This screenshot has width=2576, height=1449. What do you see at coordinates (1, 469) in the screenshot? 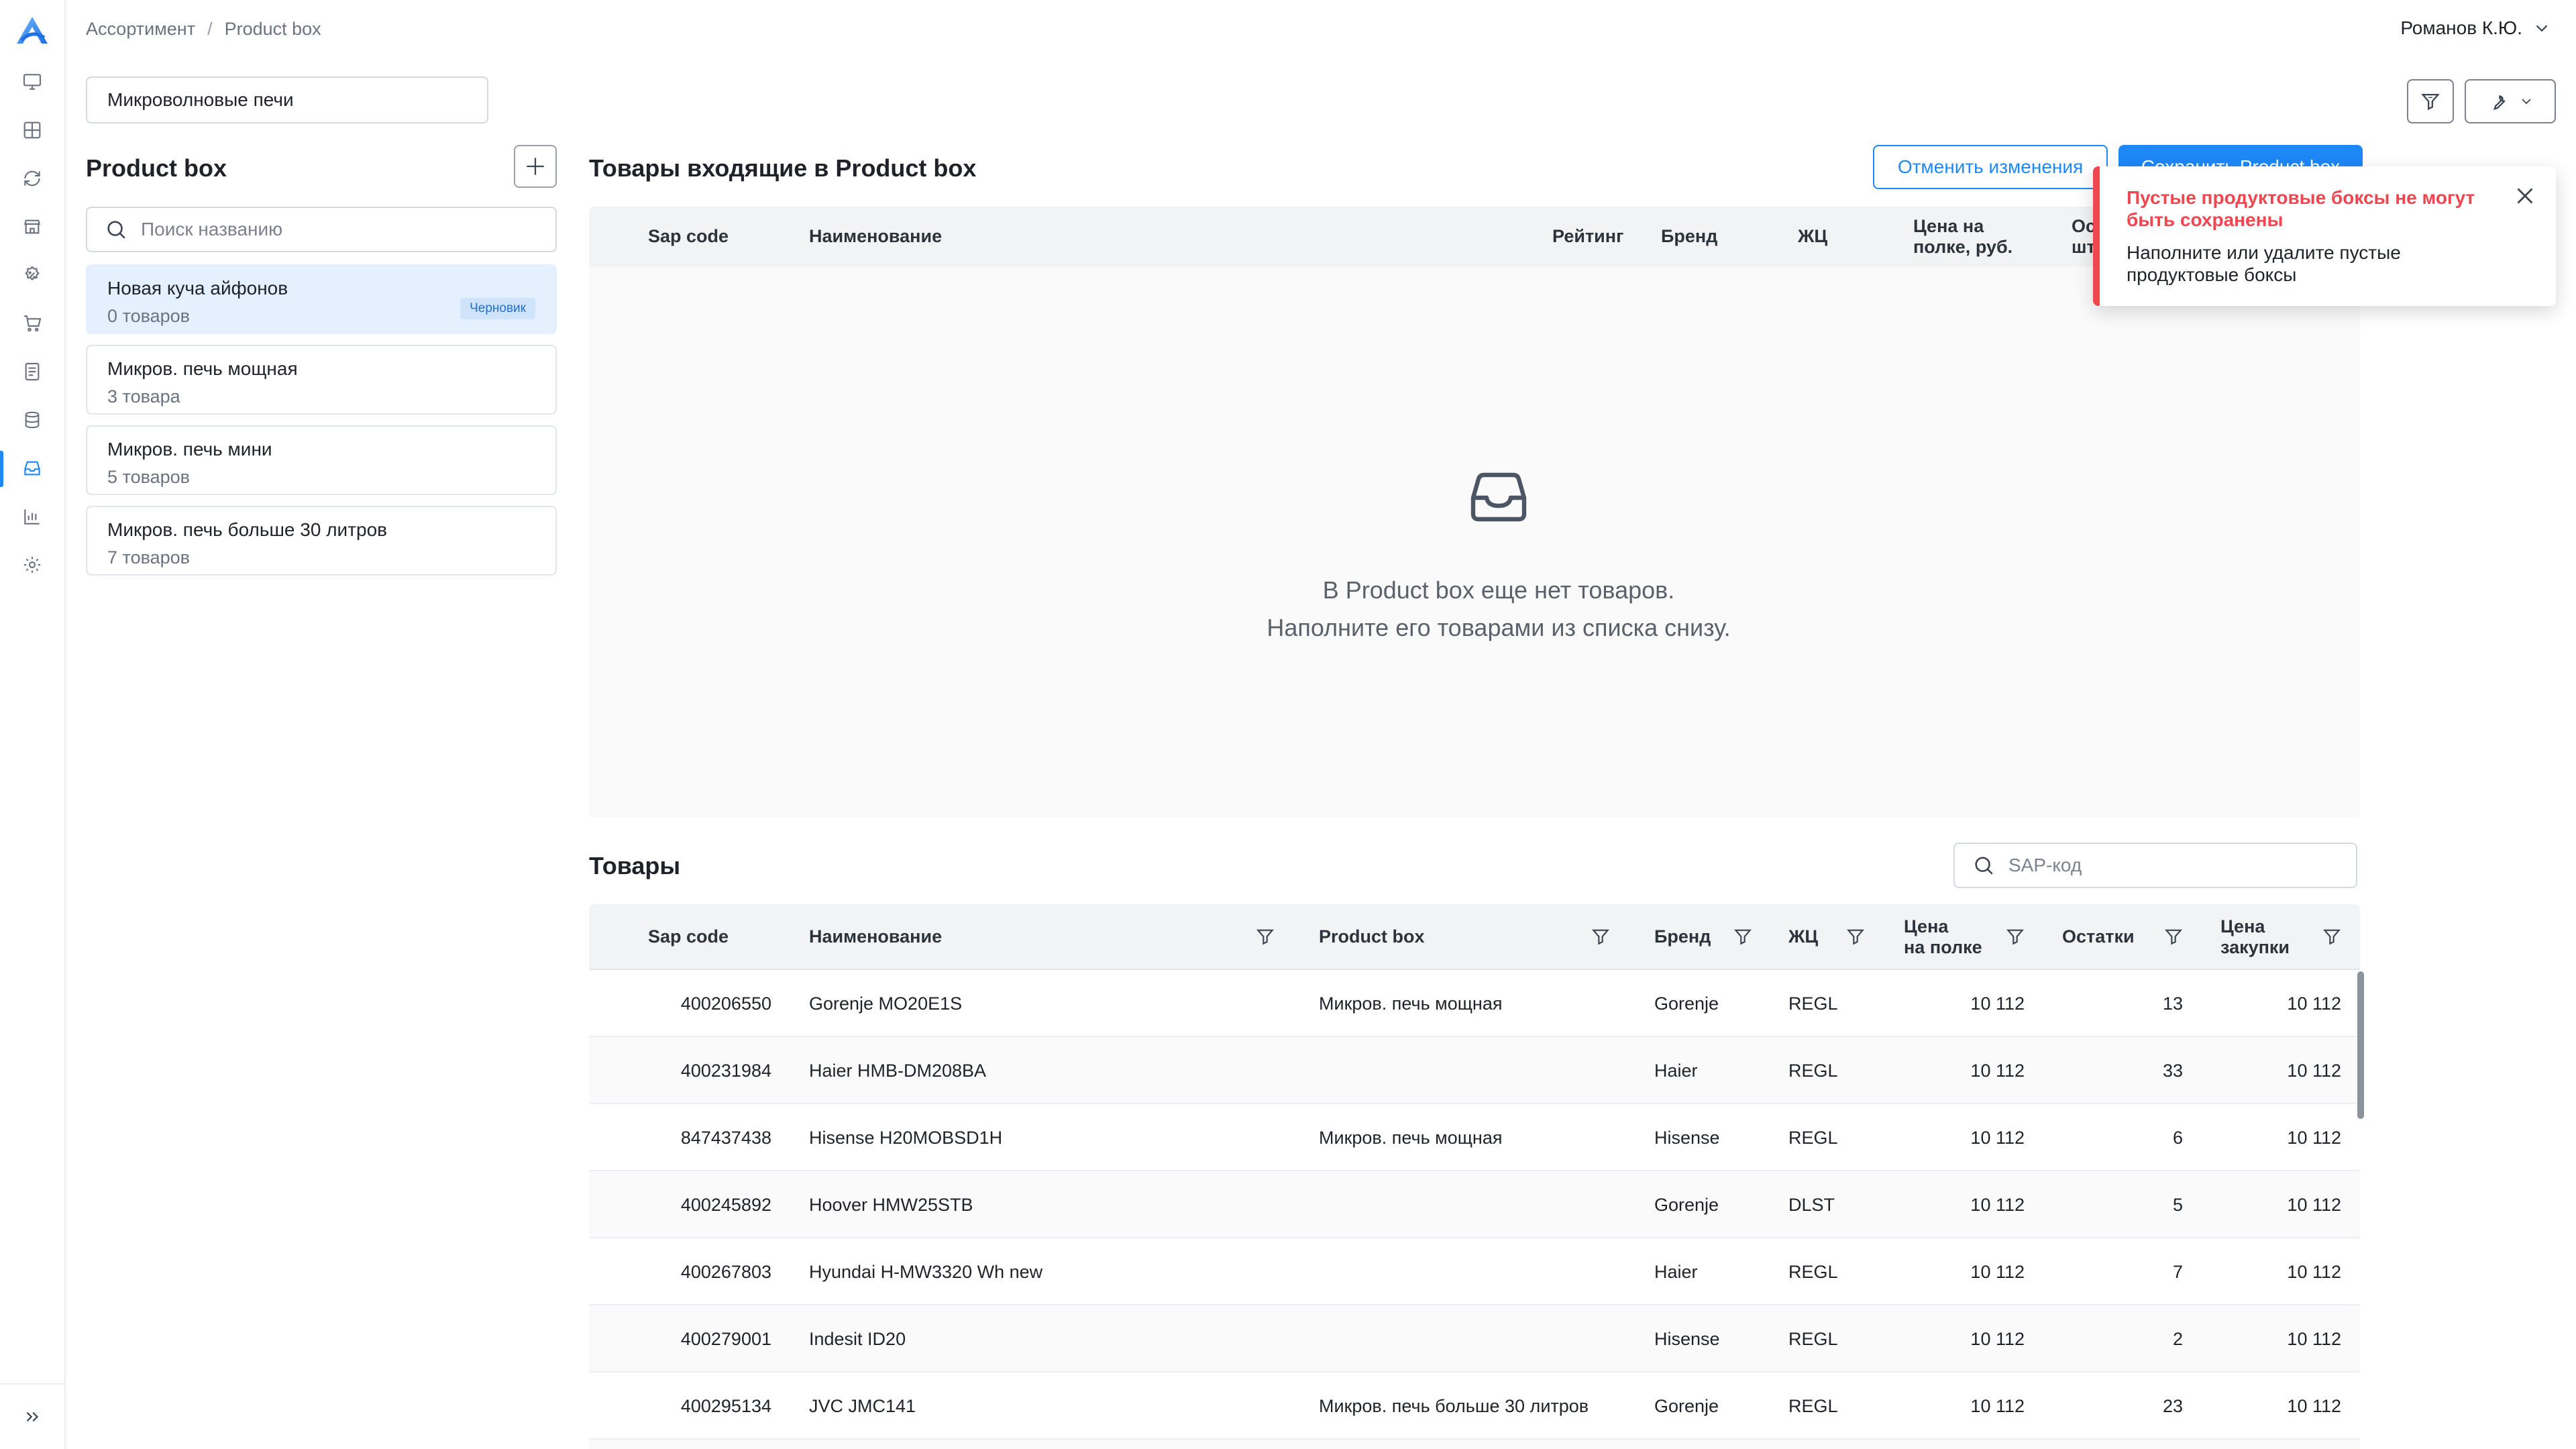
I see `active-indicator` at bounding box center [1, 469].